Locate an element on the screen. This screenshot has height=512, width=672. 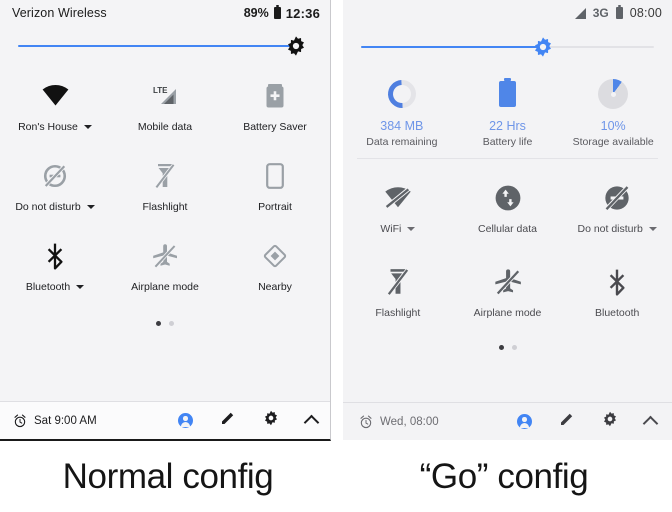
stat-battery-life: 22 Hrs Battery life is located at coordinates (508, 112).